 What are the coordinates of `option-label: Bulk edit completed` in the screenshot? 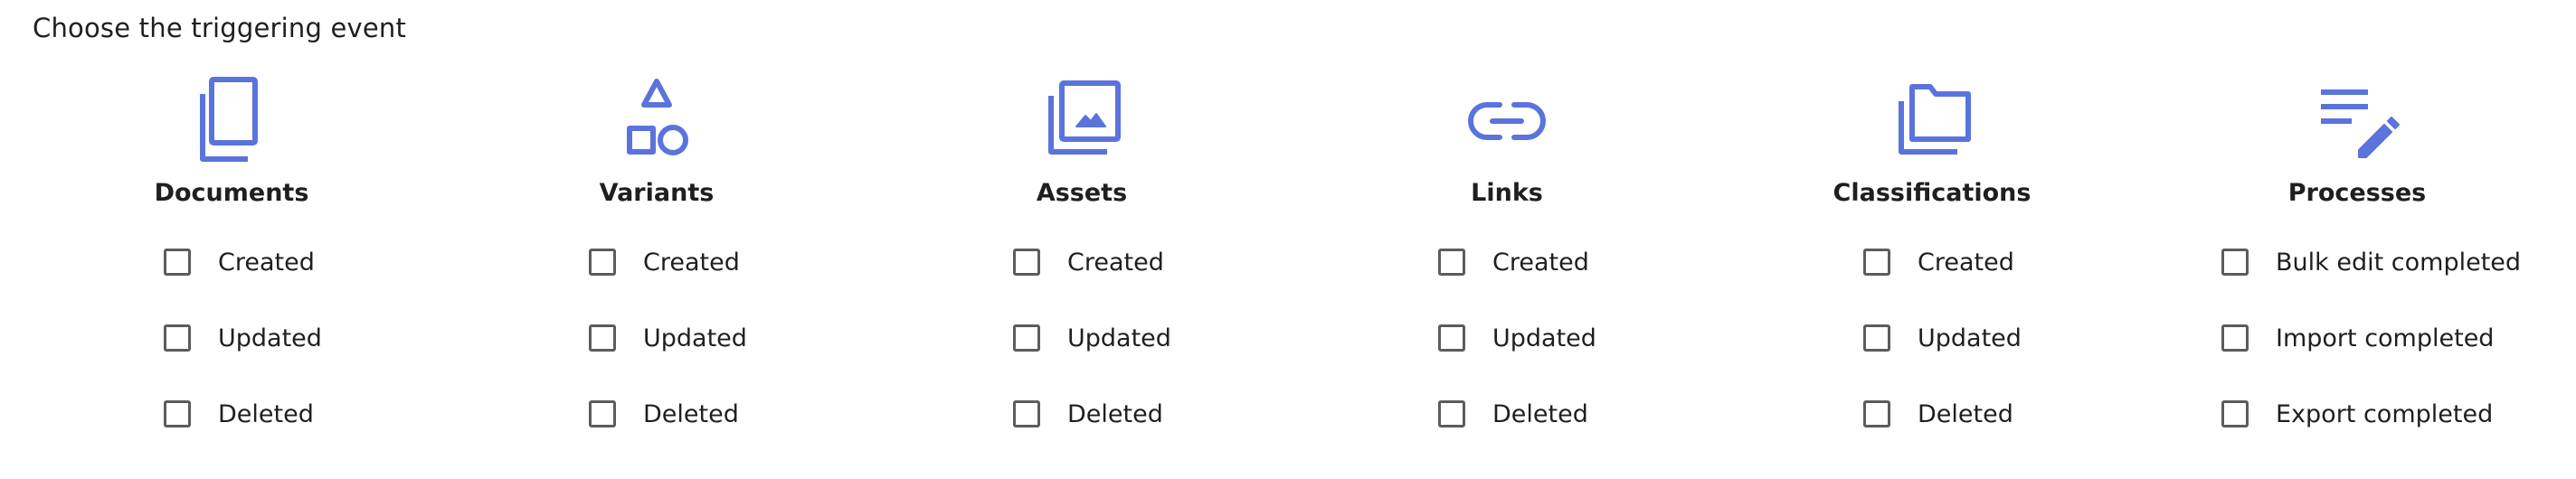 It's located at (2399, 262).